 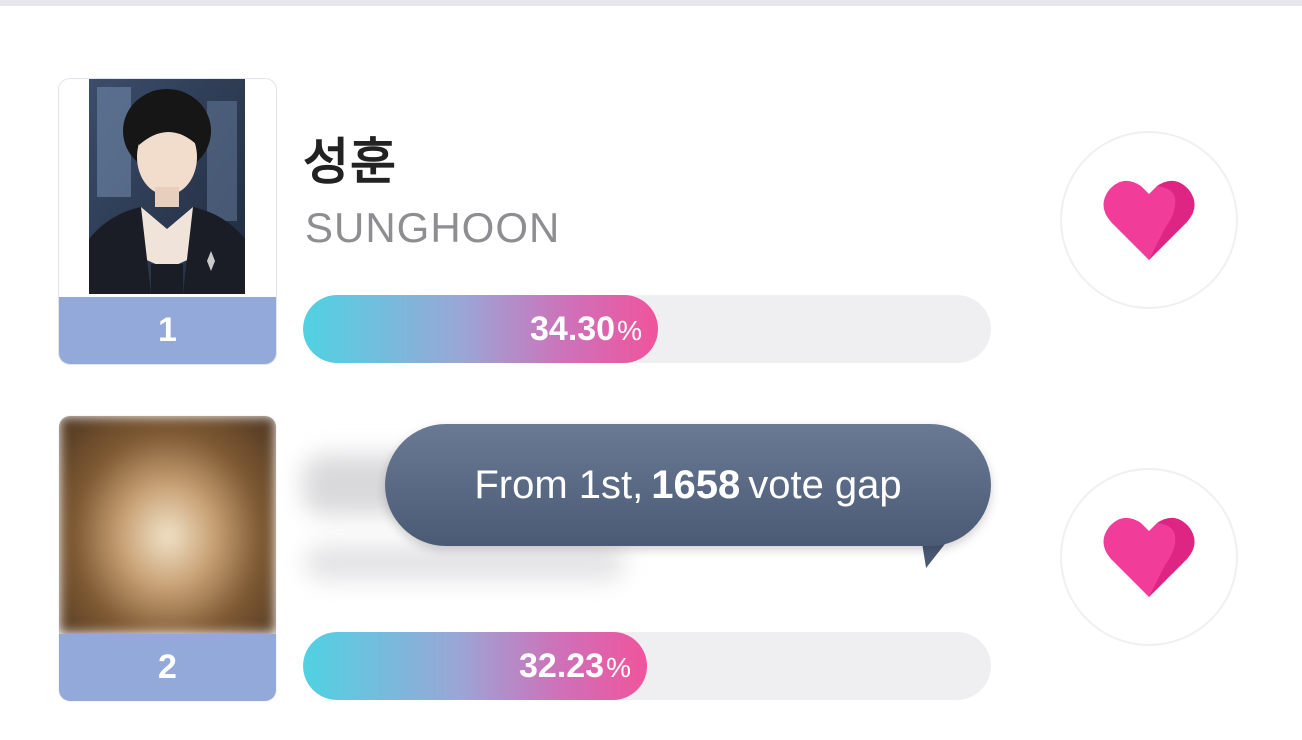 I want to click on rank-badge: 1, so click(x=167, y=330).